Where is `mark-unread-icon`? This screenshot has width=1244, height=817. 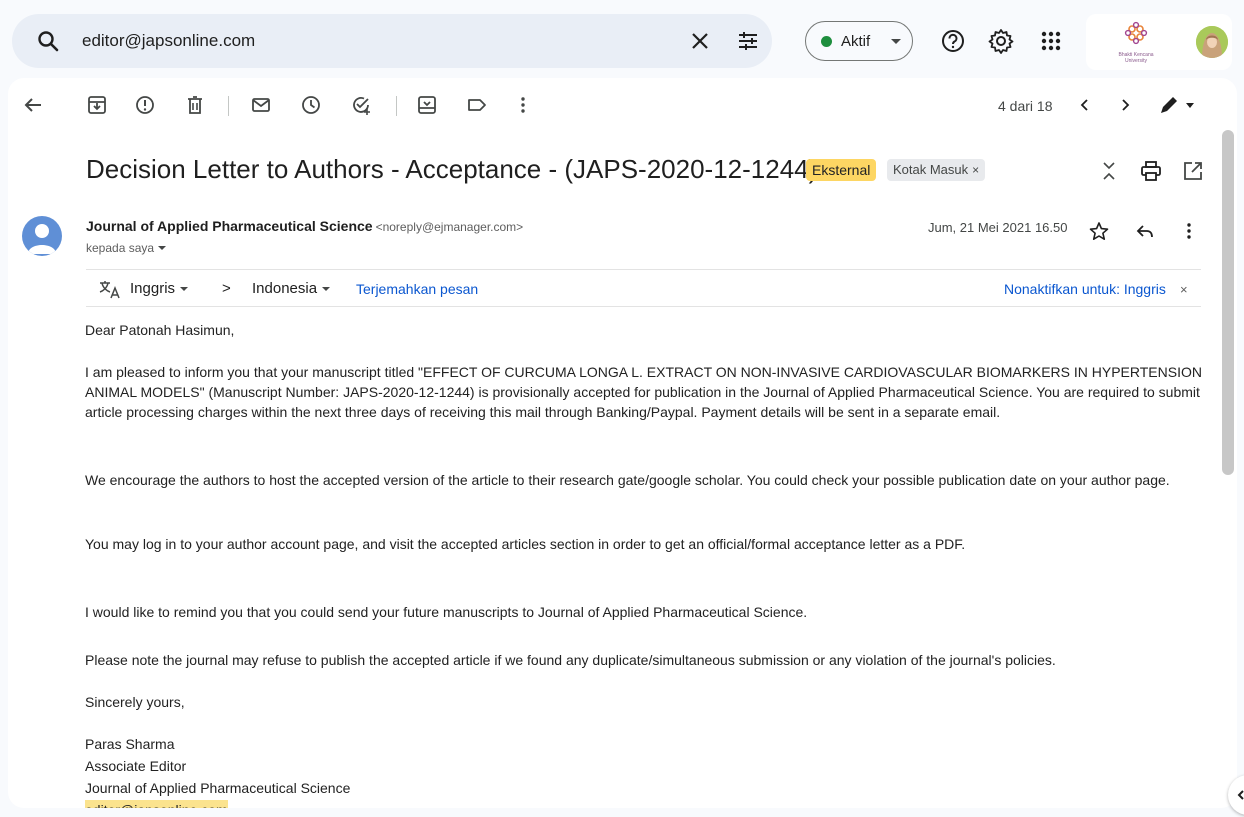 mark-unread-icon is located at coordinates (261, 105).